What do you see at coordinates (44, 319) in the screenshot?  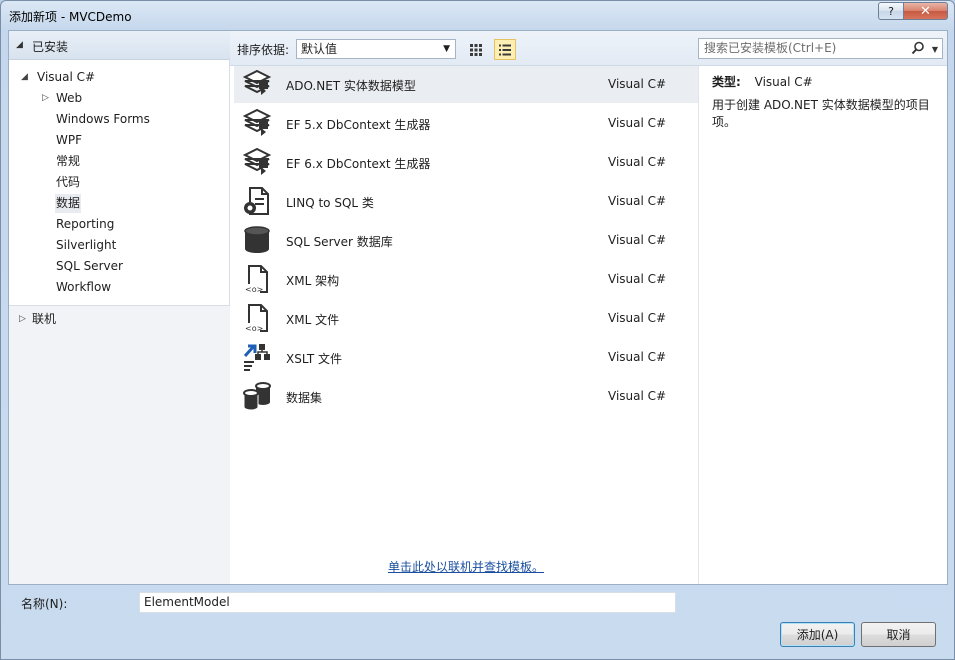 I see `tree-item-online: 联机` at bounding box center [44, 319].